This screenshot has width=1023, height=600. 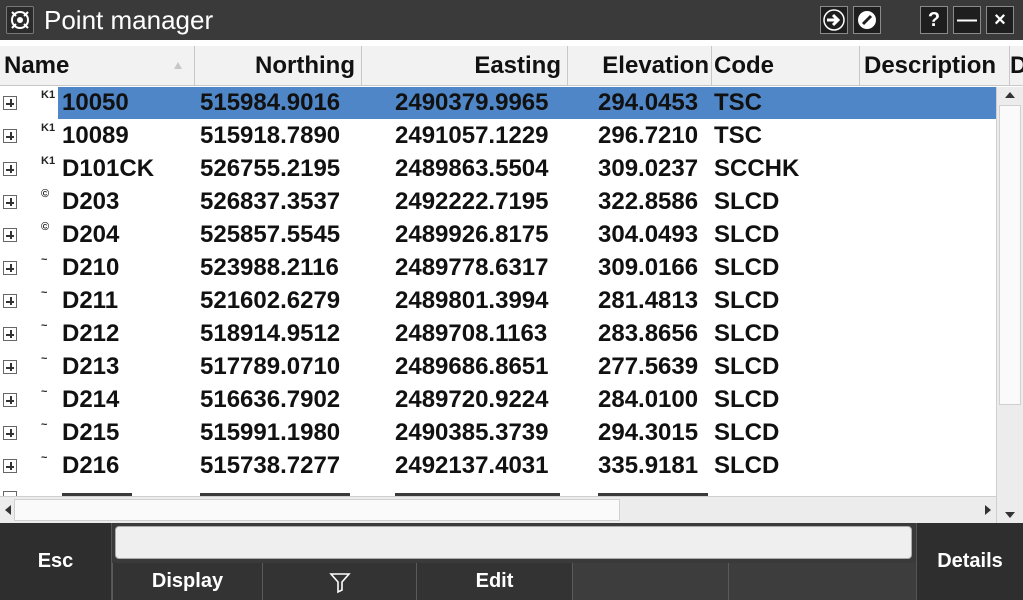 I want to click on esc-button: Esc, so click(x=56, y=561).